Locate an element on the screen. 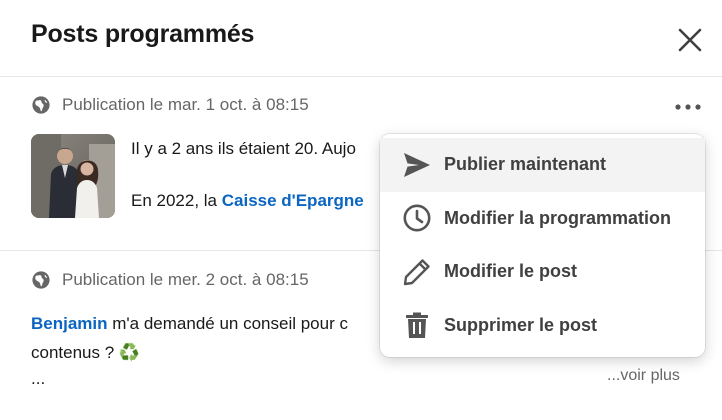 The image size is (722, 420). trash-icon is located at coordinates (417, 325).